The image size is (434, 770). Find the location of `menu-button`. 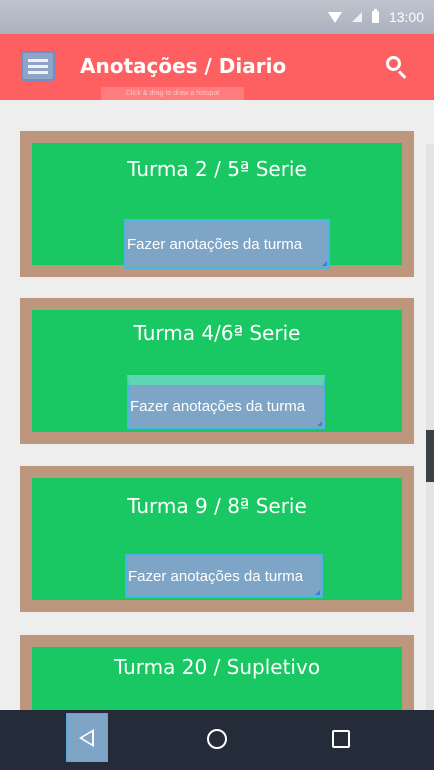

menu-button is located at coordinates (38, 66).